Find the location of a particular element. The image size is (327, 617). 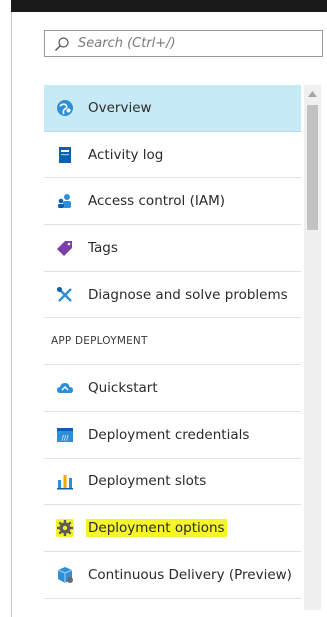

menu-item-continuous-delivery: Continuous Delivery (Preview) is located at coordinates (172, 575).